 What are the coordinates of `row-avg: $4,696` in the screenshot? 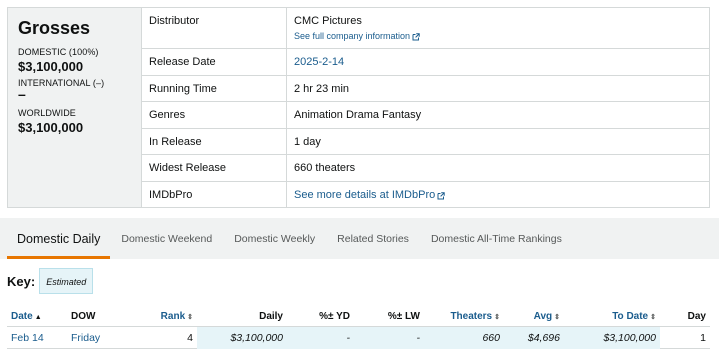 It's located at (534, 337).